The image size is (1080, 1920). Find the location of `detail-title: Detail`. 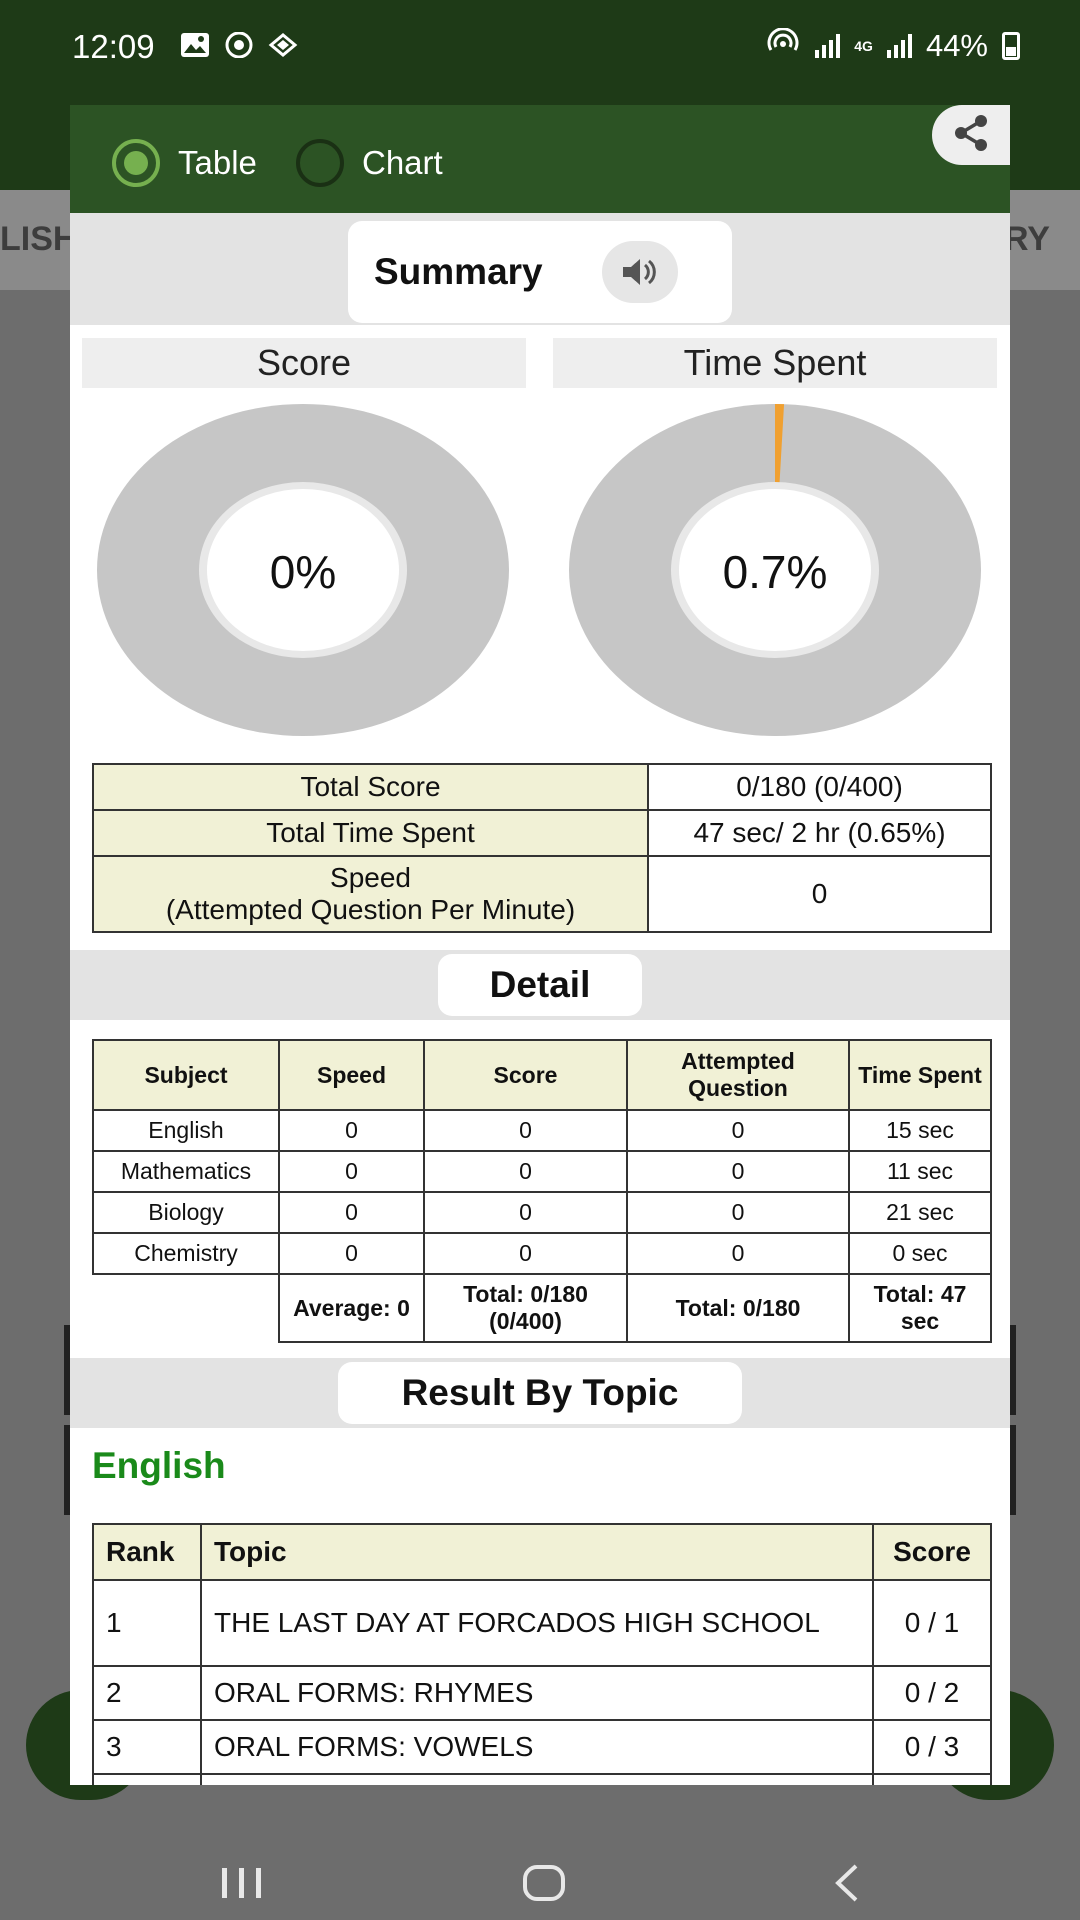

detail-title: Detail is located at coordinates (540, 985).